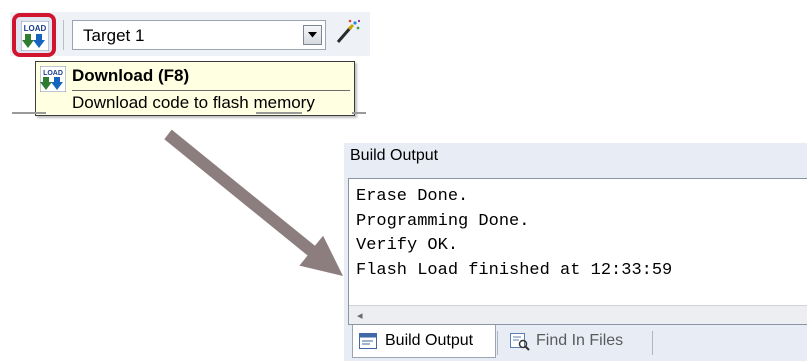  What do you see at coordinates (520, 342) in the screenshot?
I see `find-in-files-icon` at bounding box center [520, 342].